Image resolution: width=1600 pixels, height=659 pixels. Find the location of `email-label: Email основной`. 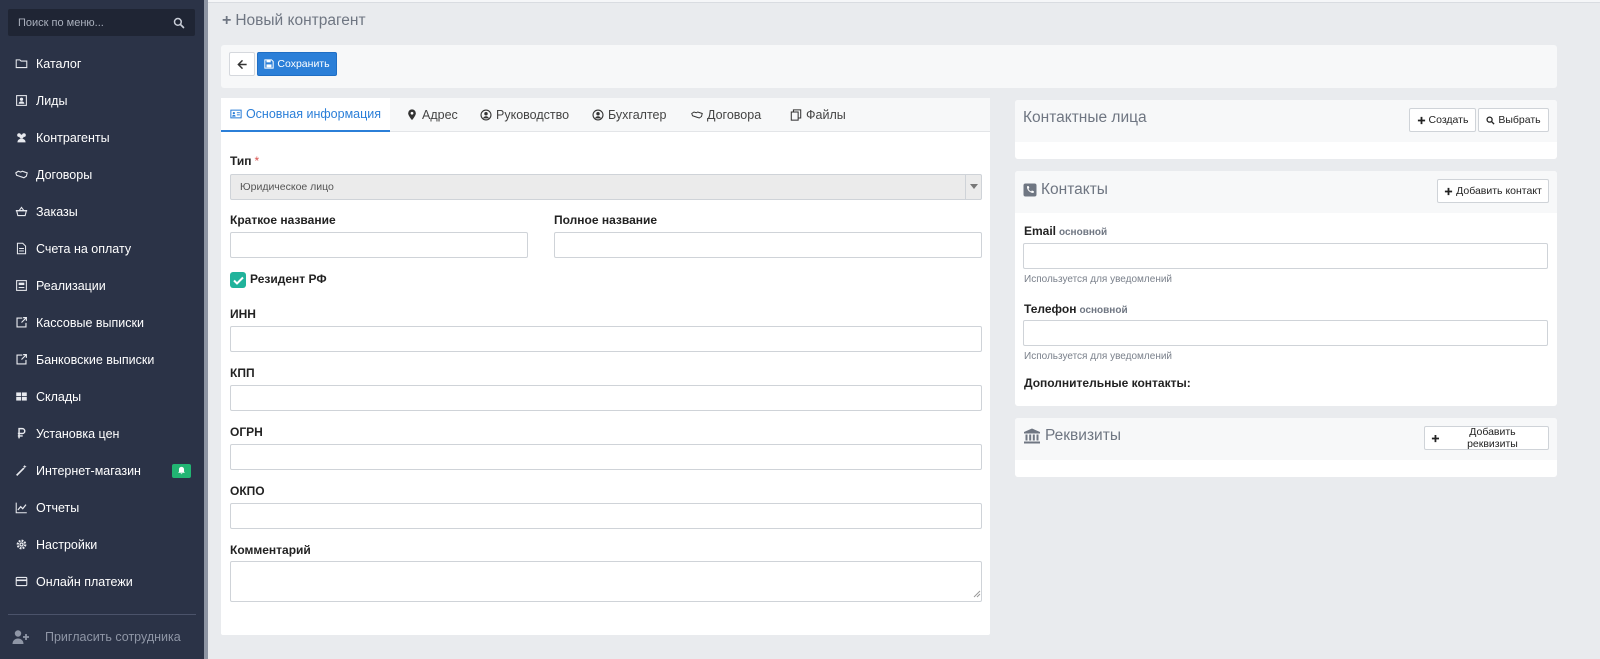

email-label: Email основной is located at coordinates (1065, 231).